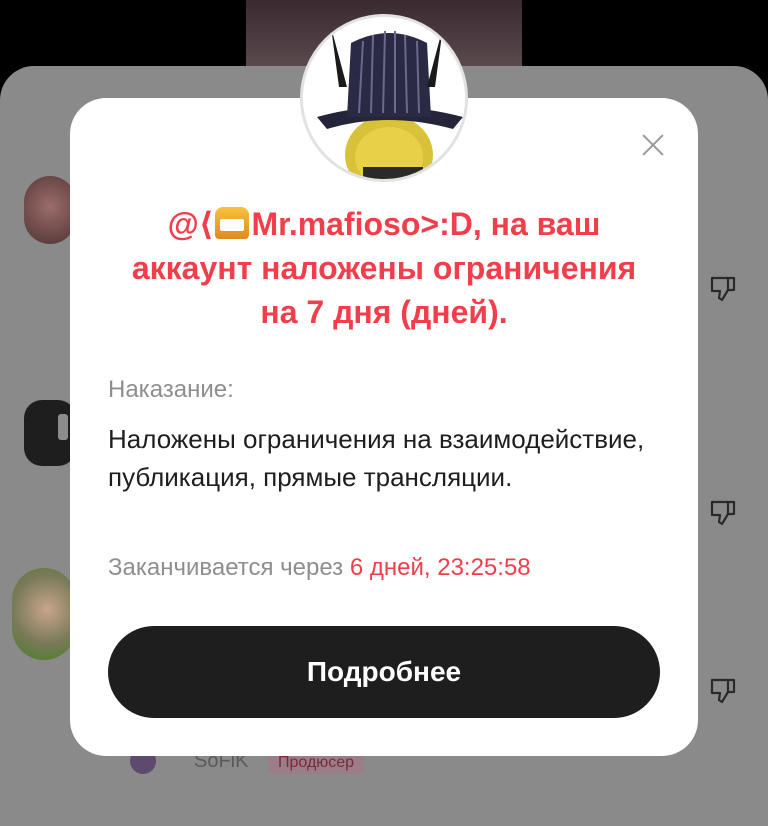 The height and width of the screenshot is (826, 768). What do you see at coordinates (190, 224) in the screenshot?
I see `title-prefix: @⟨` at bounding box center [190, 224].